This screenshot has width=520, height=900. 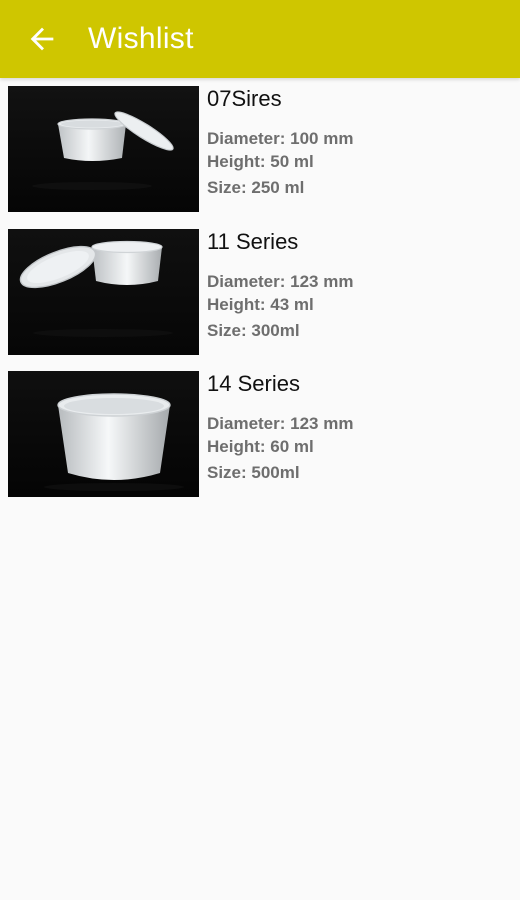 I want to click on item-size: Size: 300ml, so click(x=253, y=330).